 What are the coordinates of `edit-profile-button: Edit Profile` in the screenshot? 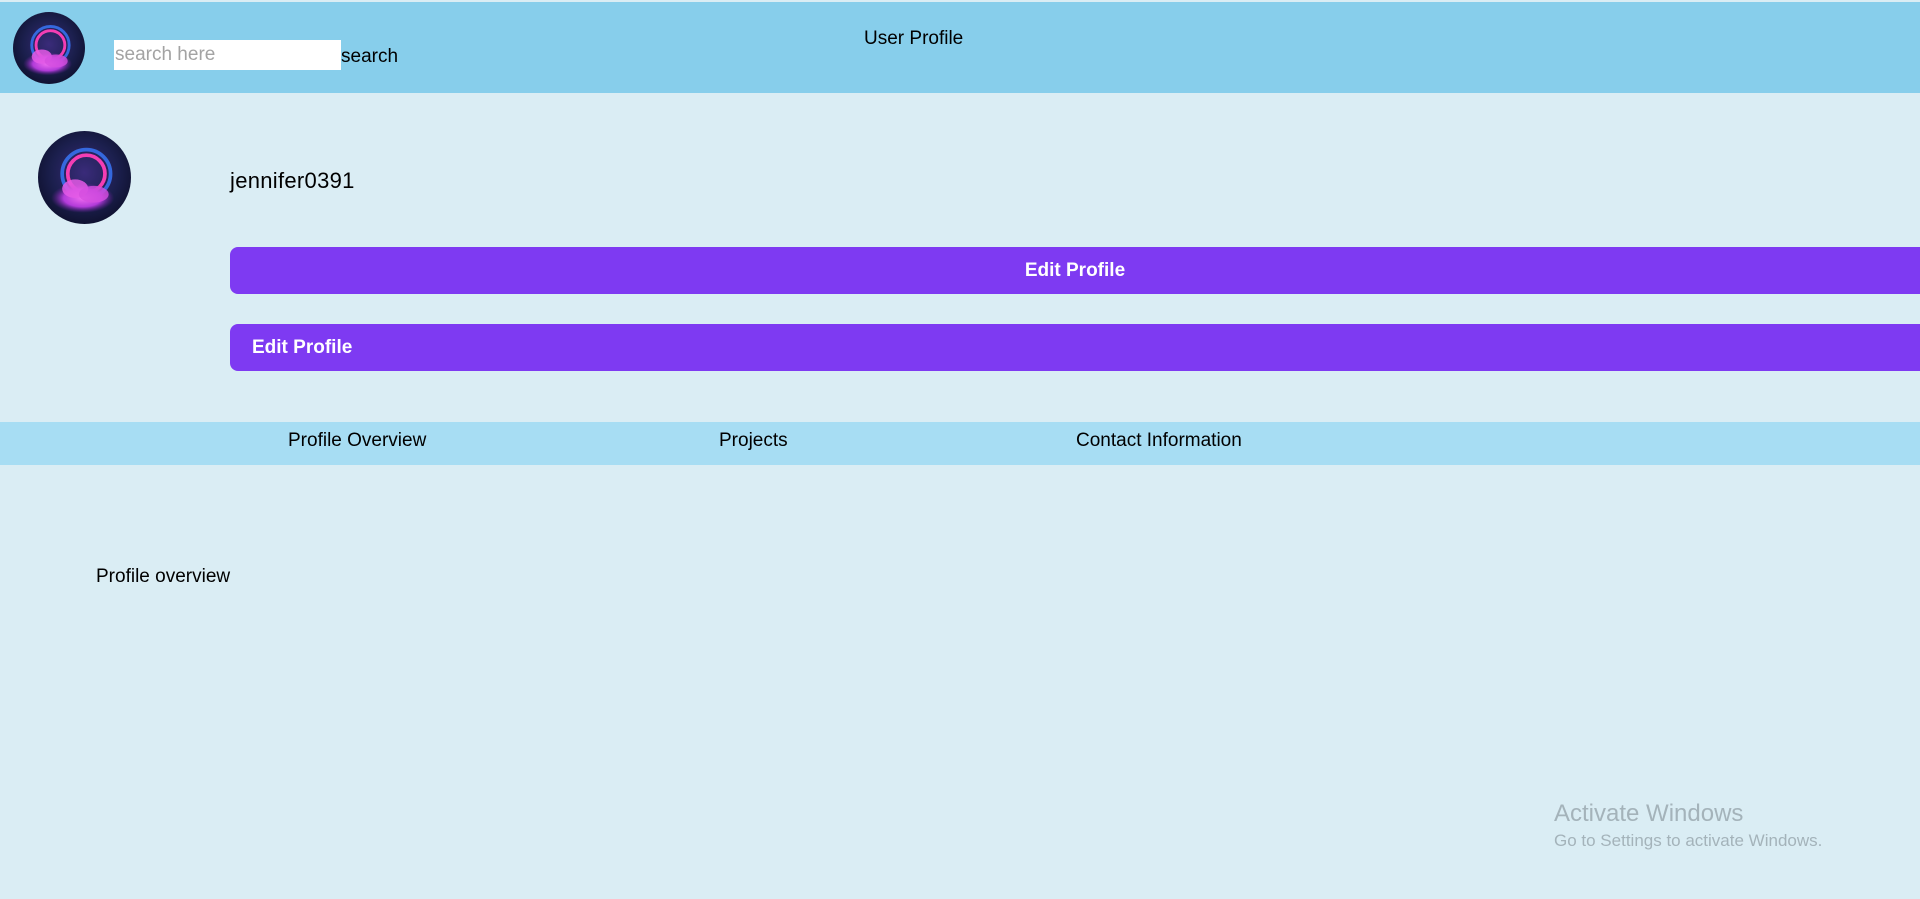 It's located at (1075, 270).